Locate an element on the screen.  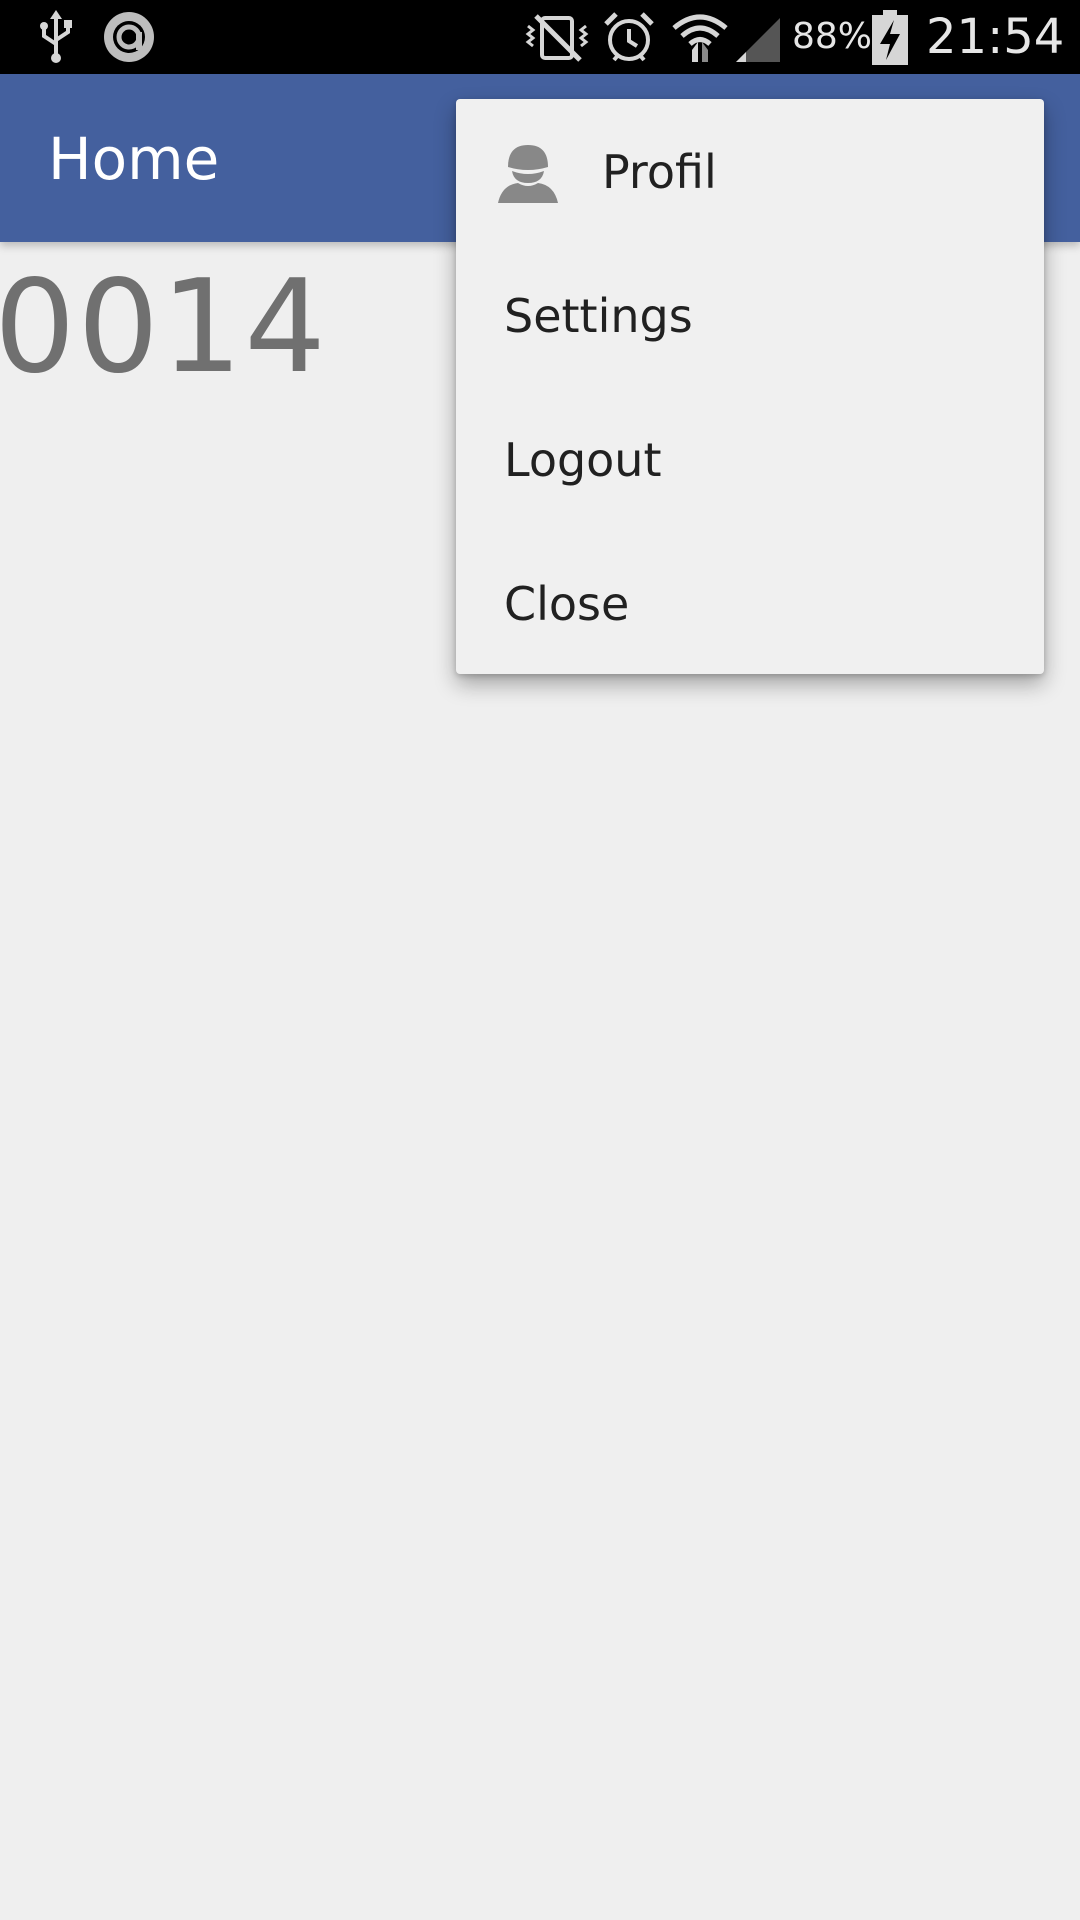
cell-signal-icon is located at coordinates (759, 37).